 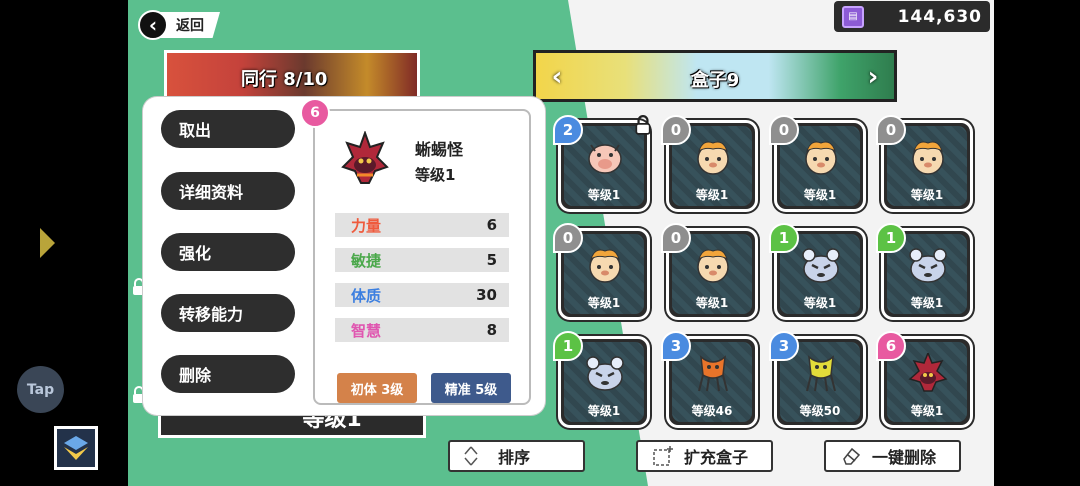 I want to click on monster-slot: 等级46 3, so click(x=709, y=379).